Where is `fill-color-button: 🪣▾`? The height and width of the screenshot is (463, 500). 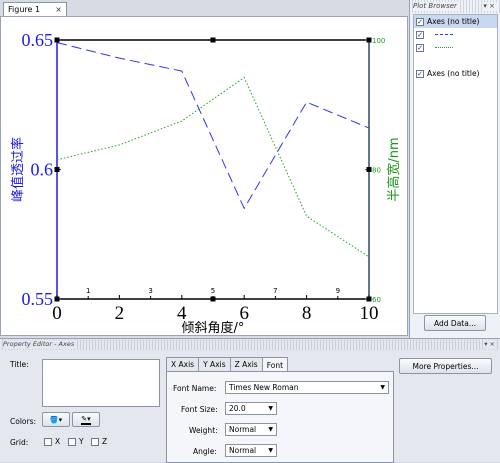
fill-color-button: 🪣▾ is located at coordinates (56, 419).